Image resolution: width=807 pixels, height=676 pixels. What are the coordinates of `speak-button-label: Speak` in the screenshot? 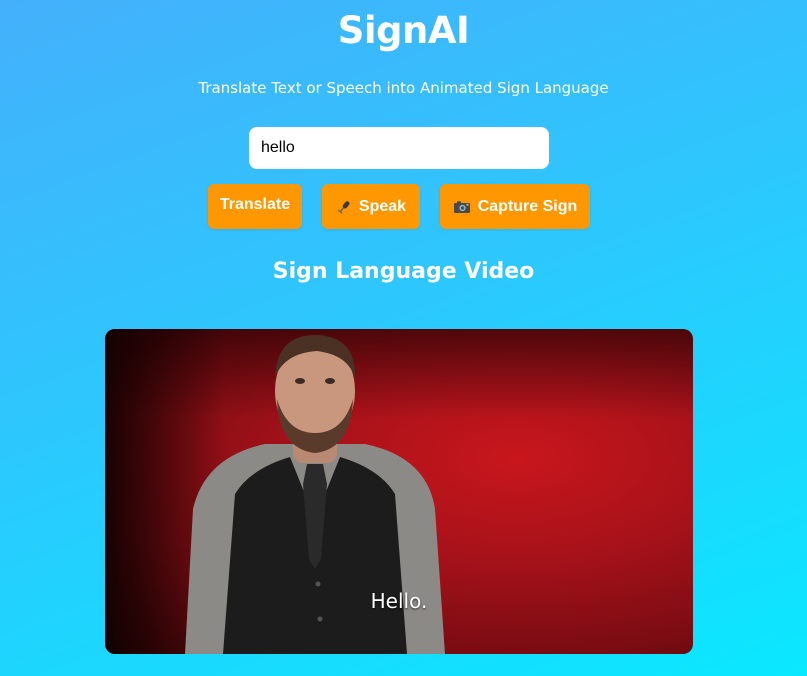 It's located at (382, 206).